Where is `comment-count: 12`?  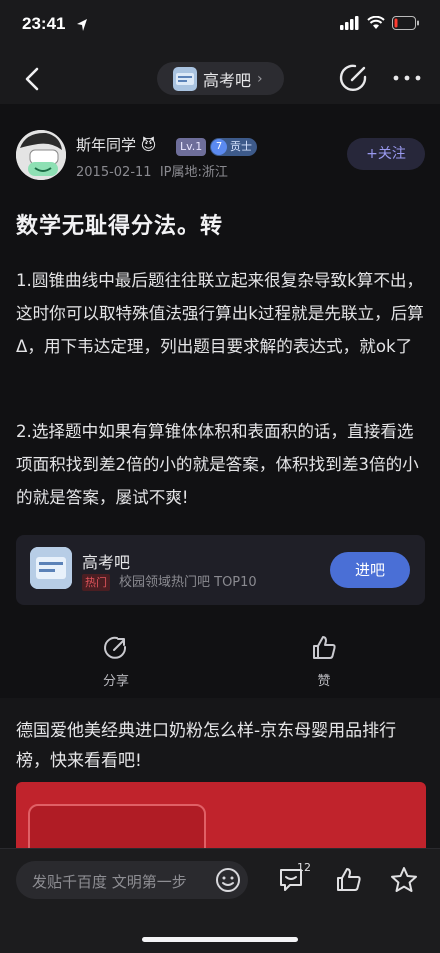
comment-count: 12 is located at coordinates (304, 867).